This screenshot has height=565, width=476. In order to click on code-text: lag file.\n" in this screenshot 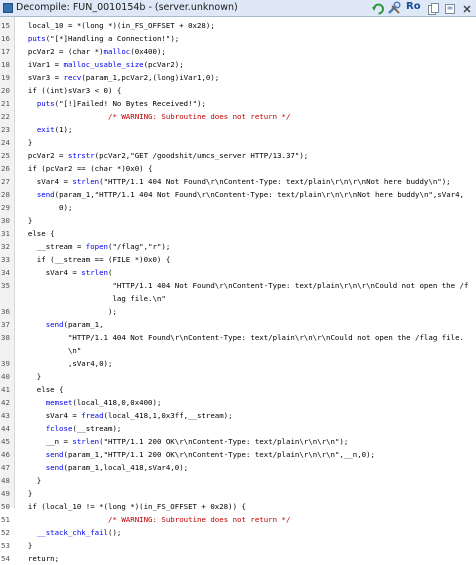, I will do `click(92, 298)`.